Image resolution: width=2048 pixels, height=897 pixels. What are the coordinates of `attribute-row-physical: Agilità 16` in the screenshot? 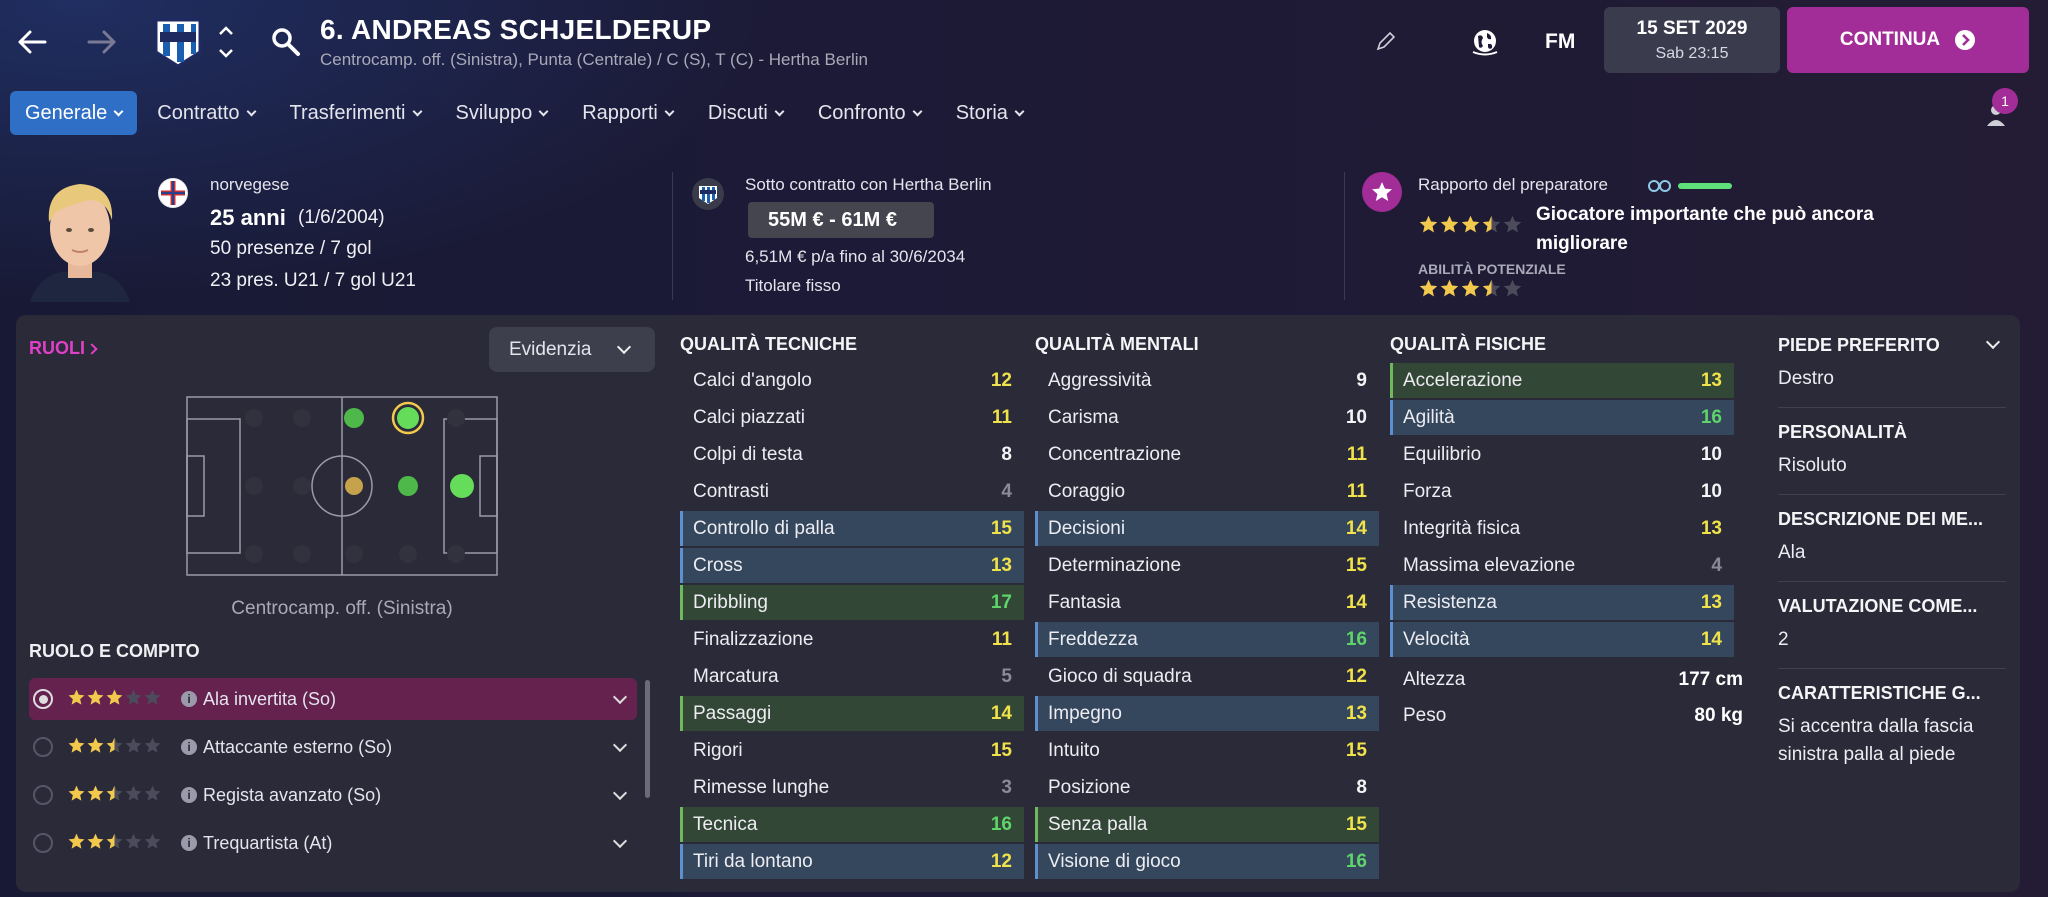 It's located at (1562, 417).